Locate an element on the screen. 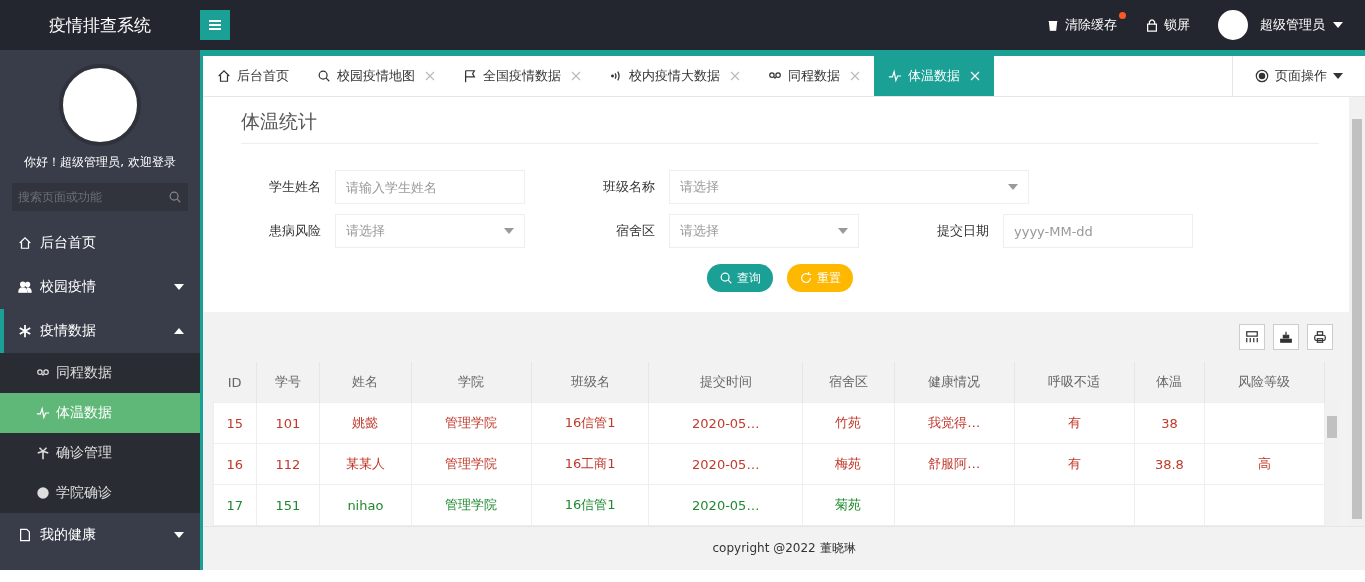 This screenshot has height=582, width=1365. table-cell: 101 is located at coordinates (288, 423).